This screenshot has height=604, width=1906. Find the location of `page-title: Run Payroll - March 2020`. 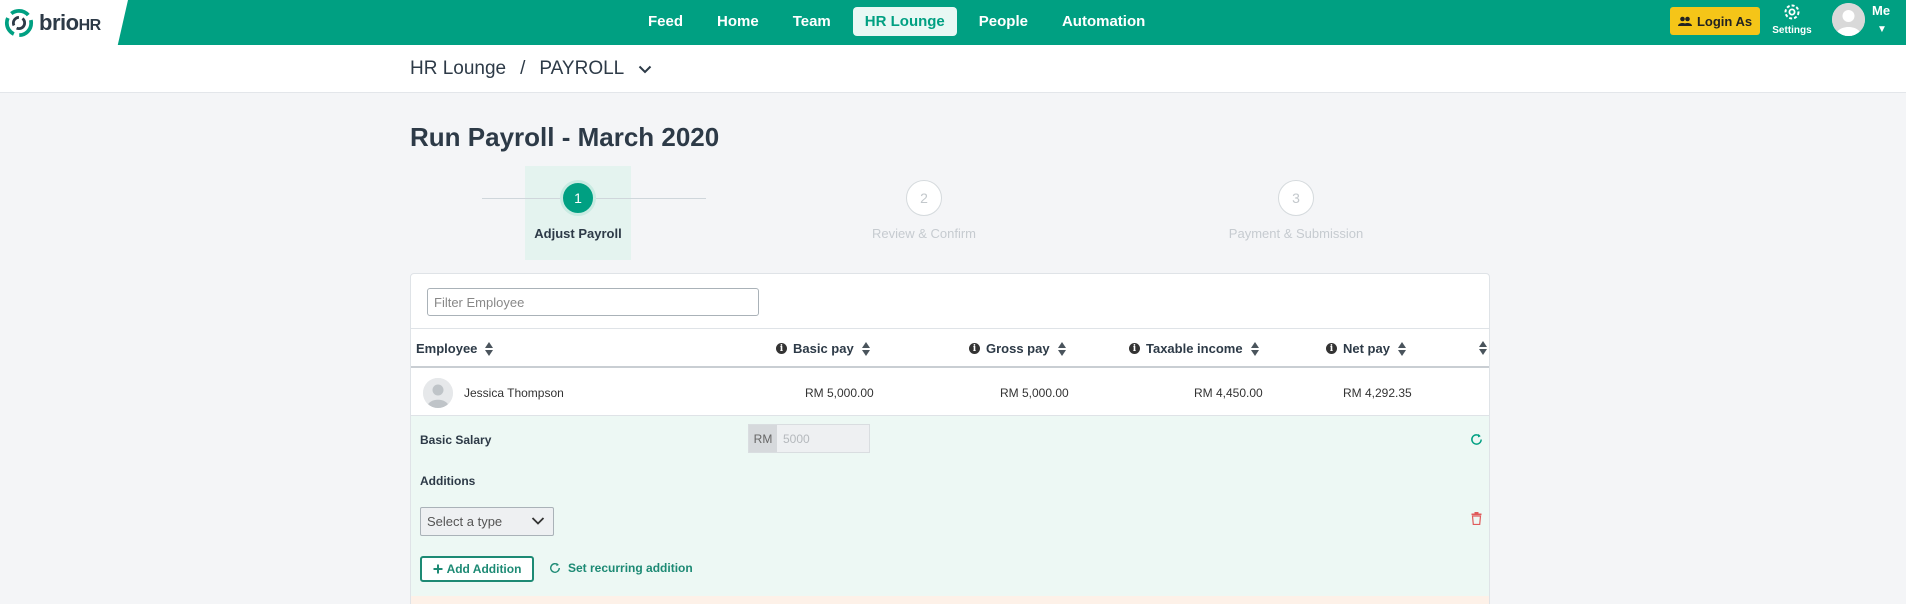

page-title: Run Payroll - March 2020 is located at coordinates (565, 137).